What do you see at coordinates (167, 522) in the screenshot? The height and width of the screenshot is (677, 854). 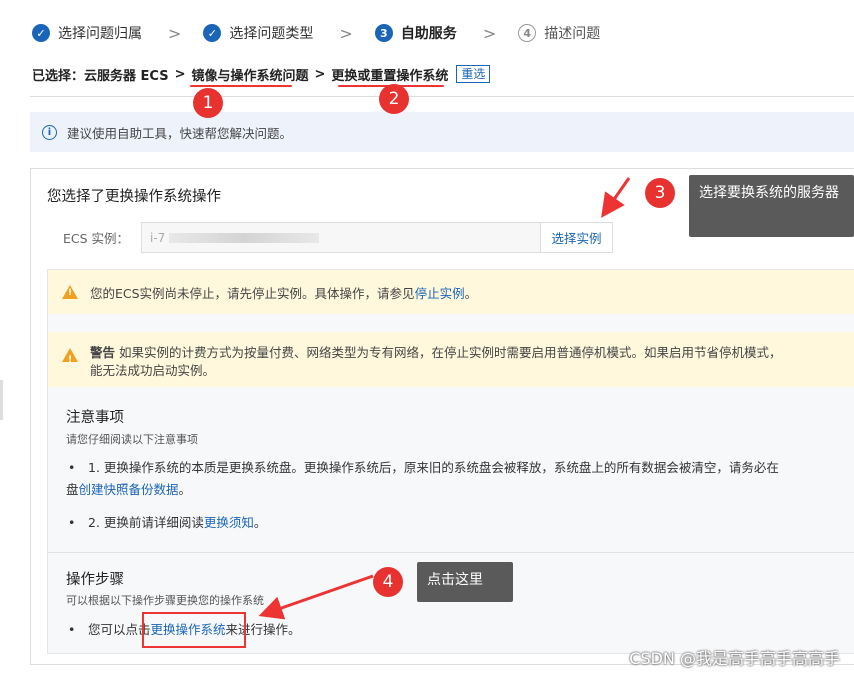 I see `list-item: • 2. 更换前请详细阅读更换须知。` at bounding box center [167, 522].